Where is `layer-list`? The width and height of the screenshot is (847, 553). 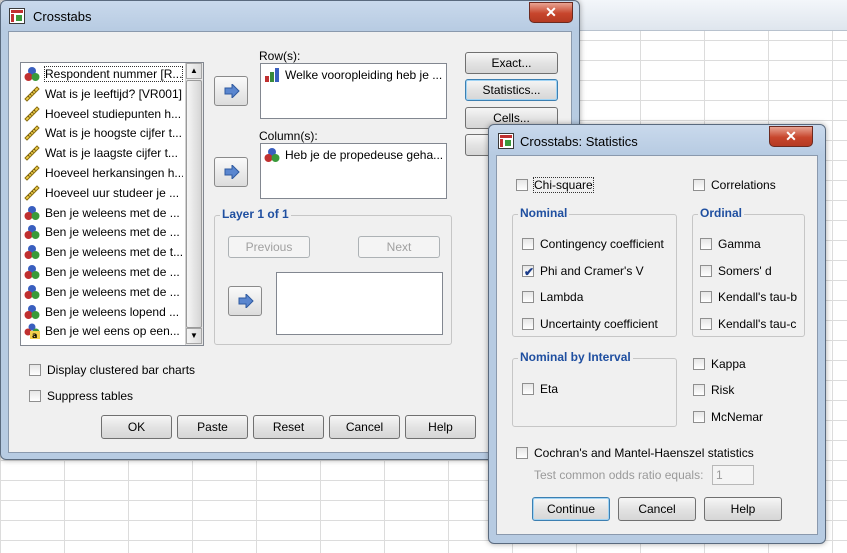 layer-list is located at coordinates (359, 303).